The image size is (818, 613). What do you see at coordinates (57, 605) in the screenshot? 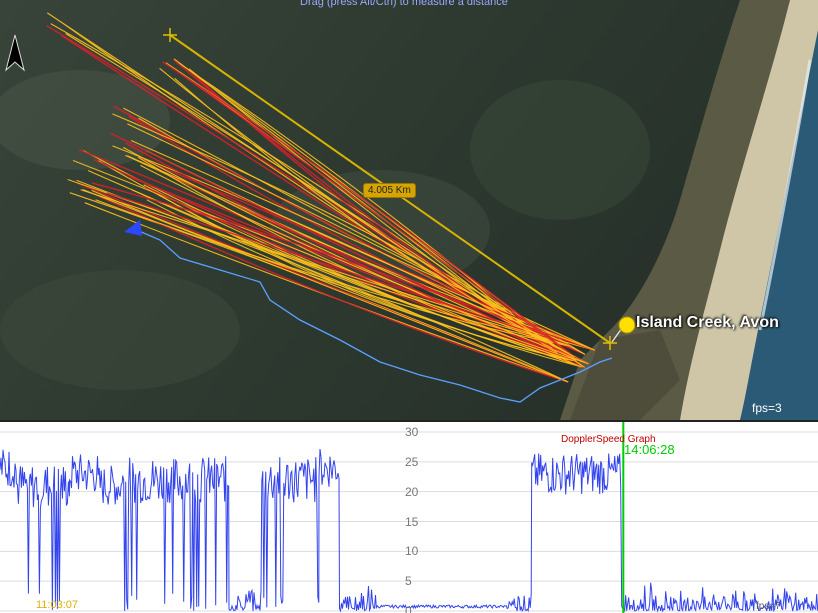
I see `start-time: 11:03:07` at bounding box center [57, 605].